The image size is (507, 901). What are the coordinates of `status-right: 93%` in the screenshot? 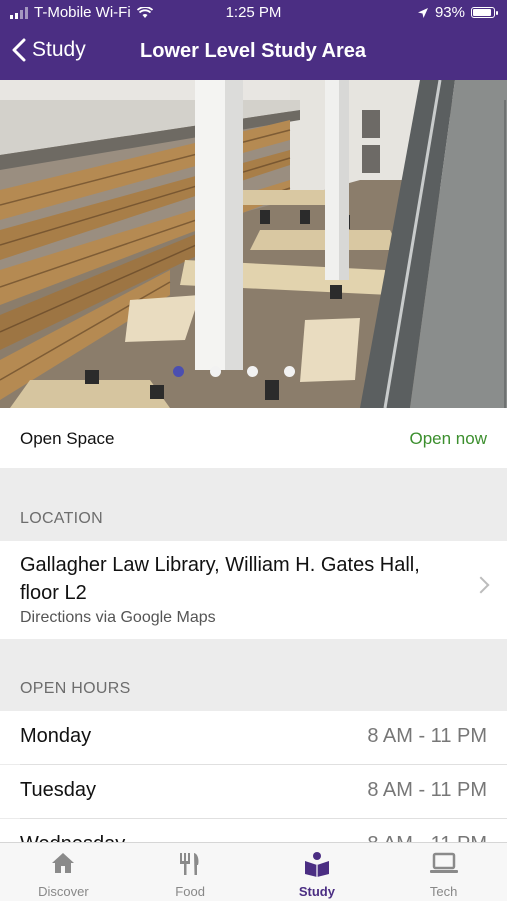 It's located at (457, 12).